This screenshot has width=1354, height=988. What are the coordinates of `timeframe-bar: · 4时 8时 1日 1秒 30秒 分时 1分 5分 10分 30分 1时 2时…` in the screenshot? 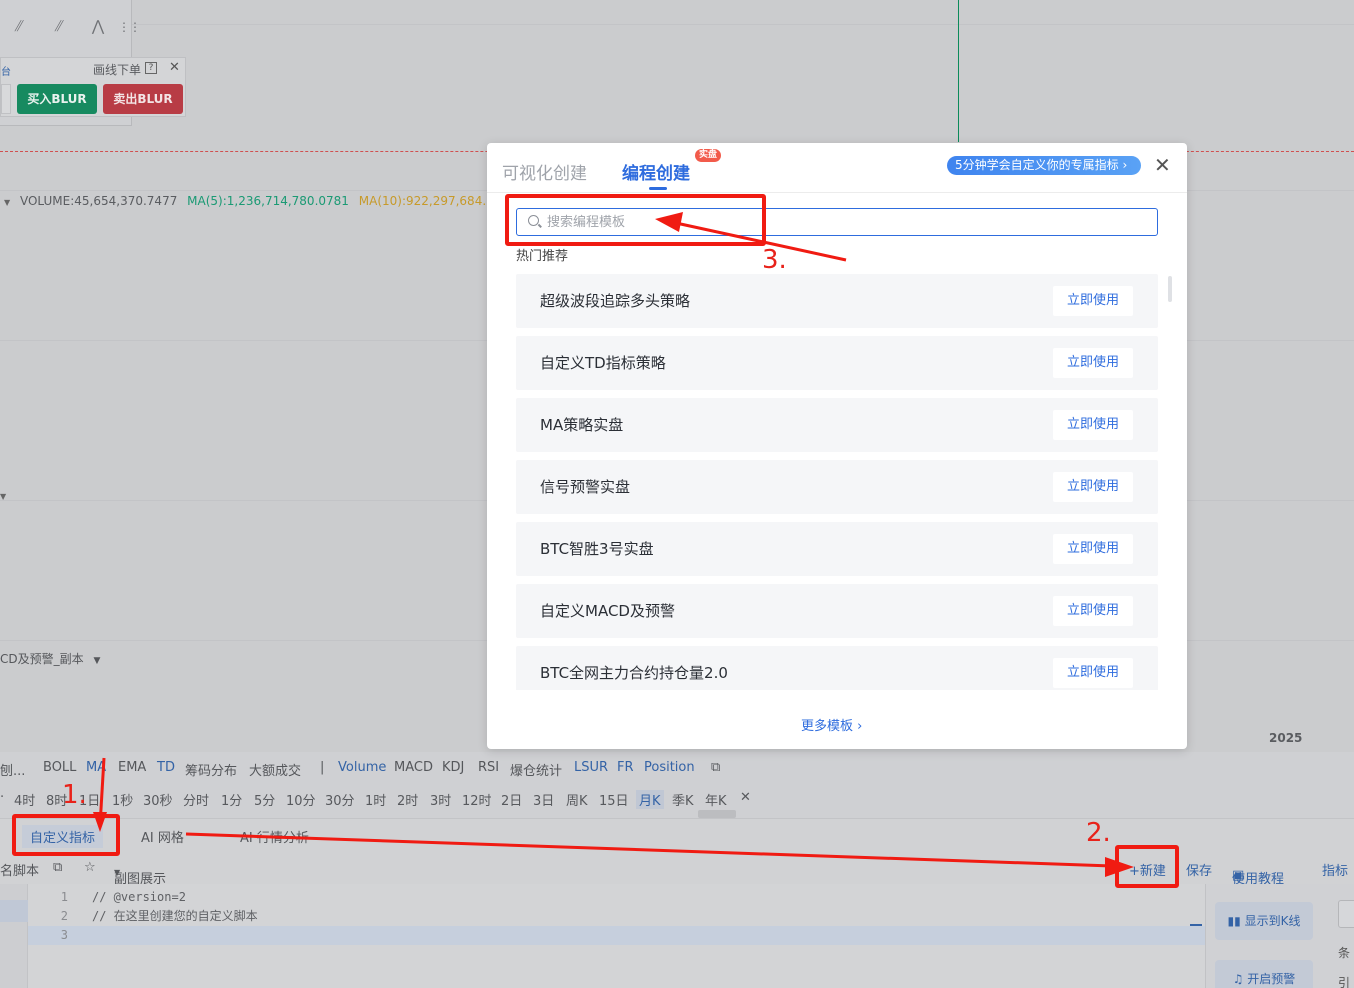 It's located at (677, 797).